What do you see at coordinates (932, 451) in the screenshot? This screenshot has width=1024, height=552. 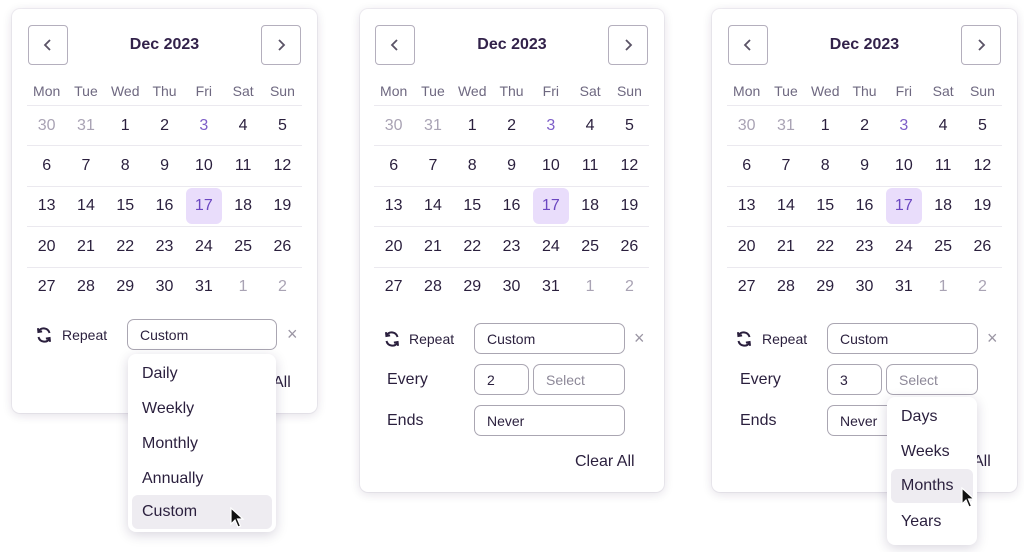 I see `option-weeks: Weeks` at bounding box center [932, 451].